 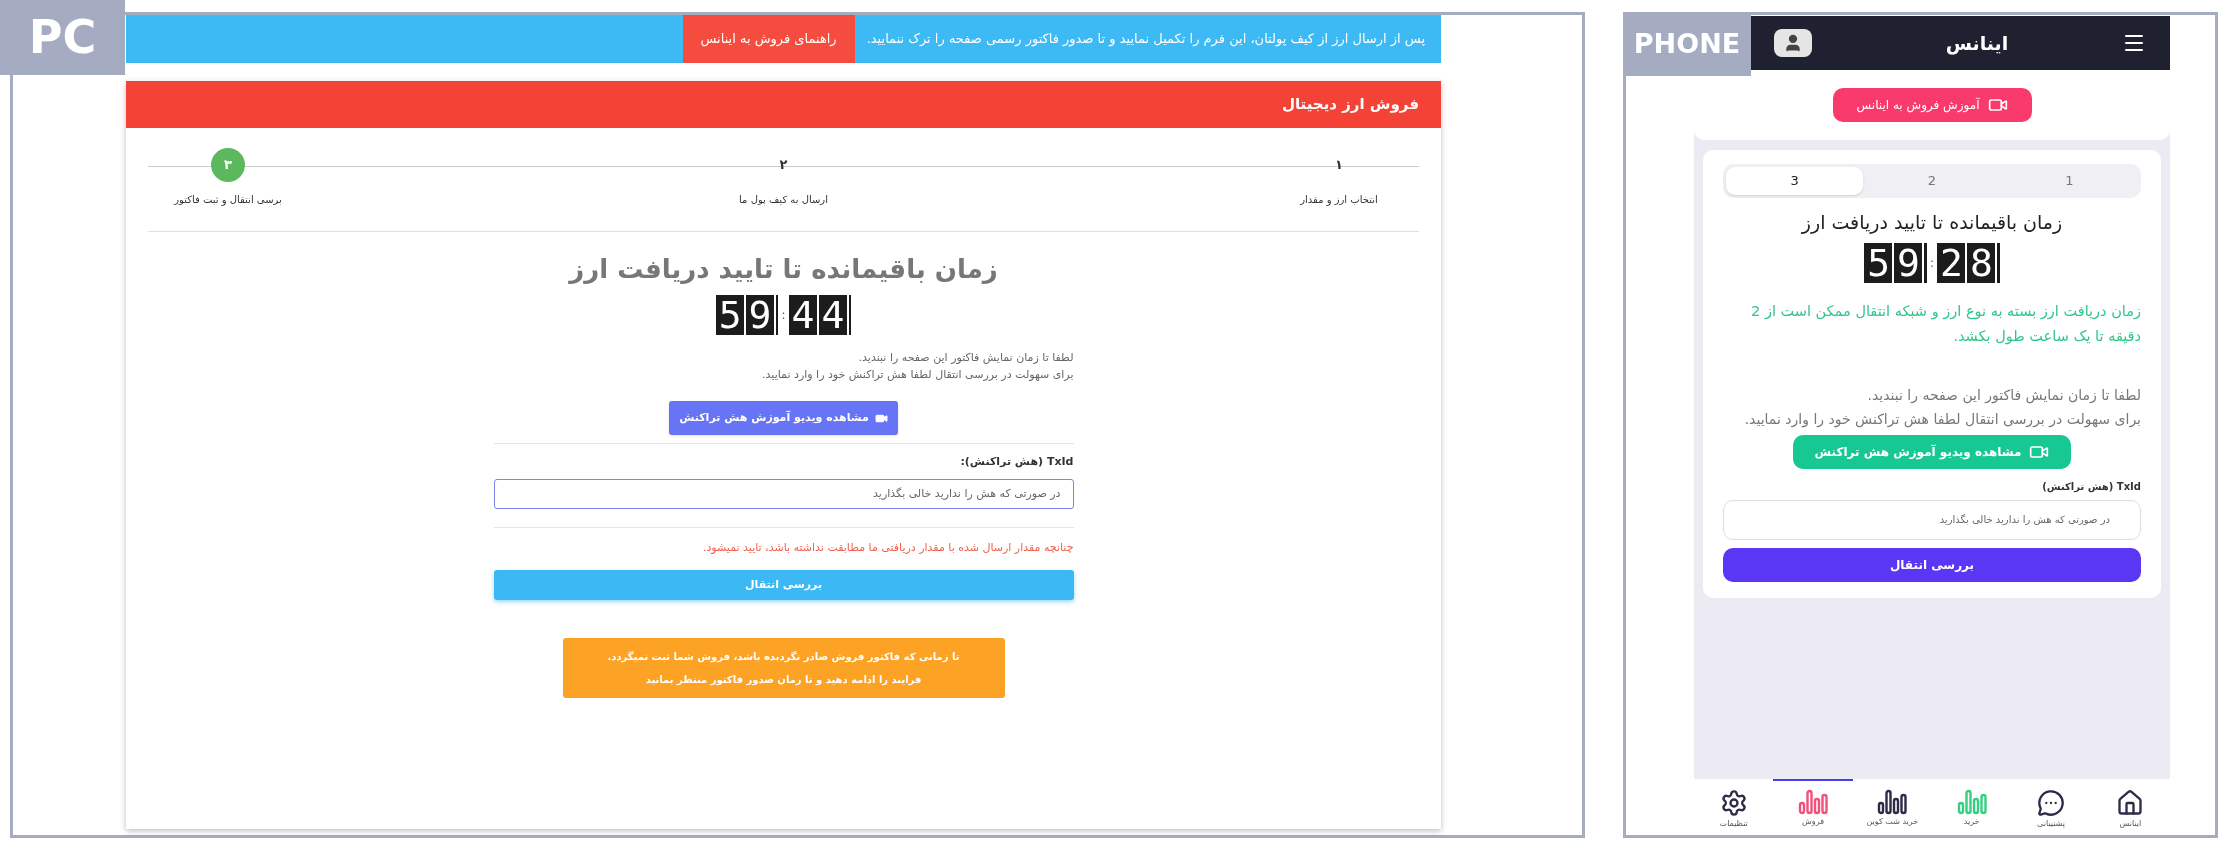 What do you see at coordinates (1932, 564) in the screenshot?
I see `check-transfer-button: بررسی انتقال` at bounding box center [1932, 564].